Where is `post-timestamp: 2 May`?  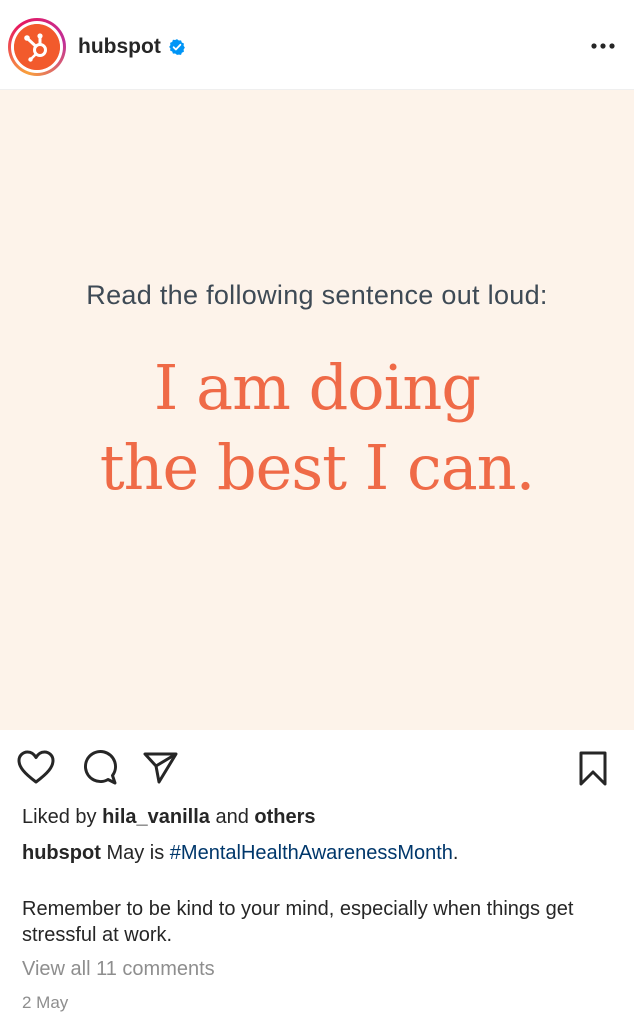
post-timestamp: 2 May is located at coordinates (45, 1002).